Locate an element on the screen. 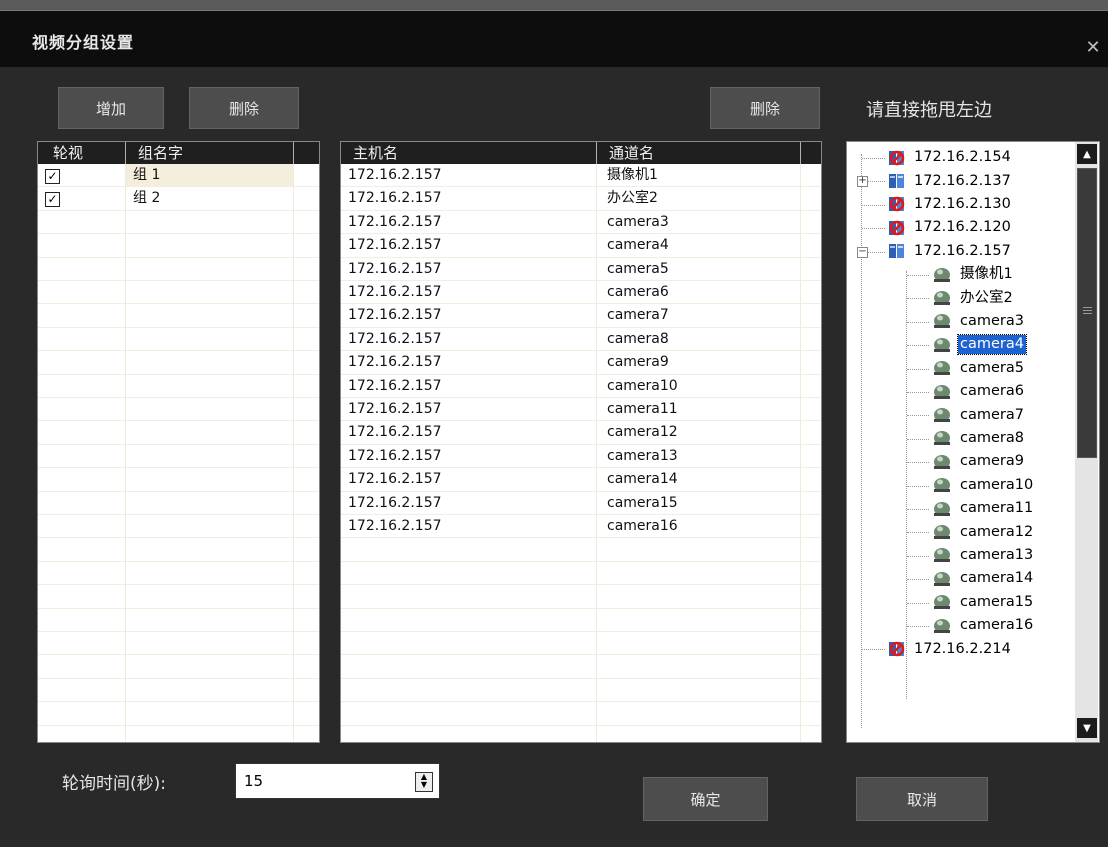  table-row: 172.16.2.157 camera4 is located at coordinates (581, 246).